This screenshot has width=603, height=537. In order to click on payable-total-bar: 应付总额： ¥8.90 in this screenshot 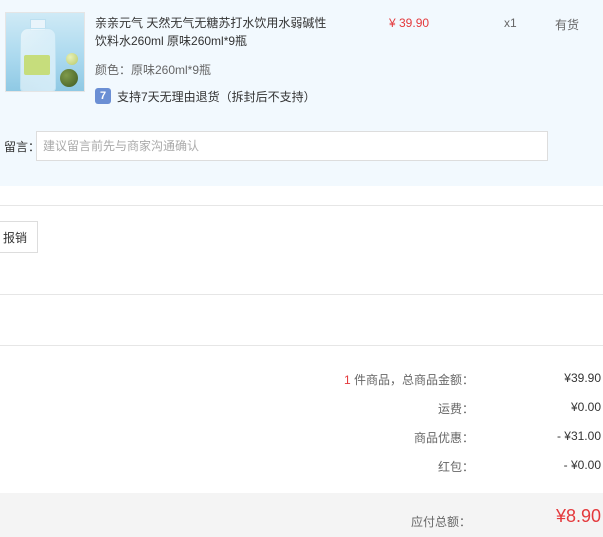, I will do `click(301, 515)`.